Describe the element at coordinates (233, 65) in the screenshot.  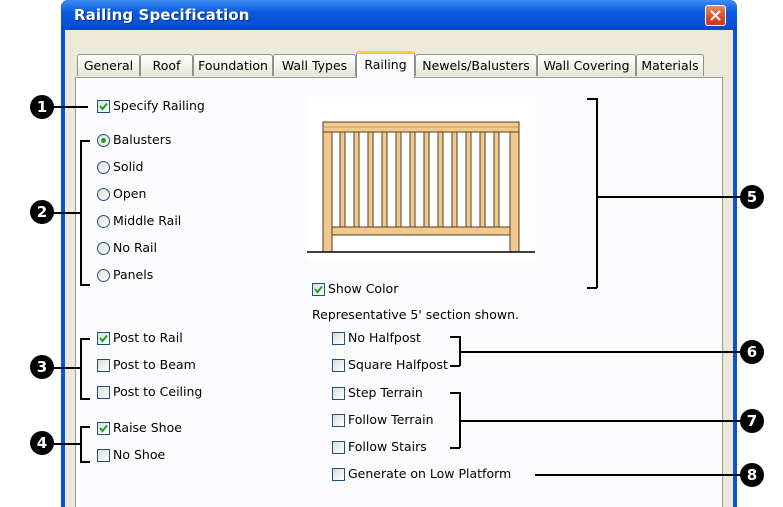
I see `tab-foundation: Foundation` at that location.